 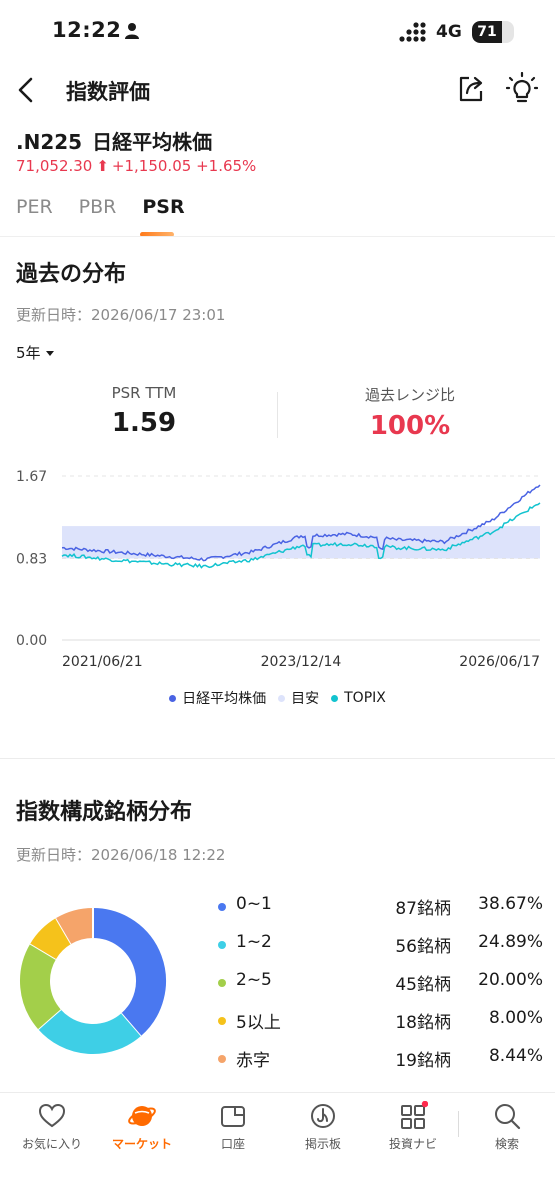 What do you see at coordinates (522, 89) in the screenshot?
I see `lightbulb-icon` at bounding box center [522, 89].